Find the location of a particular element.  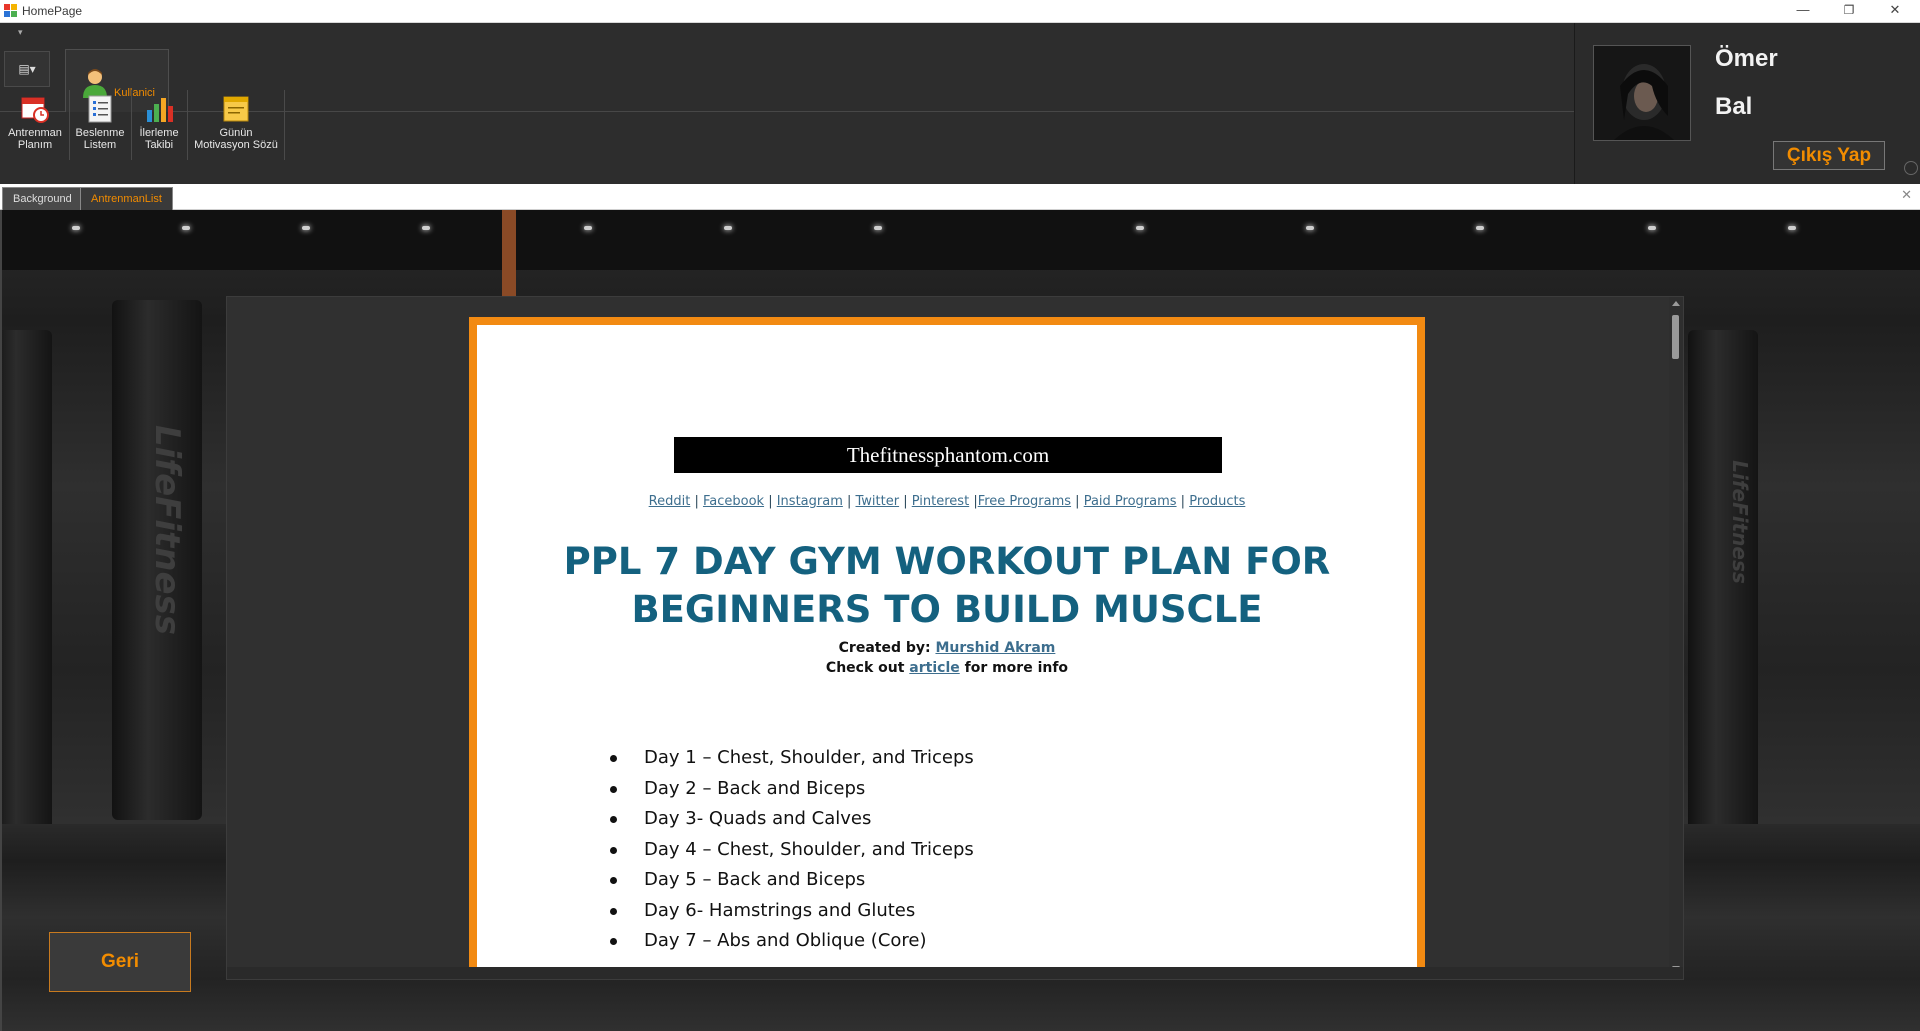

article-link: article is located at coordinates (934, 668).